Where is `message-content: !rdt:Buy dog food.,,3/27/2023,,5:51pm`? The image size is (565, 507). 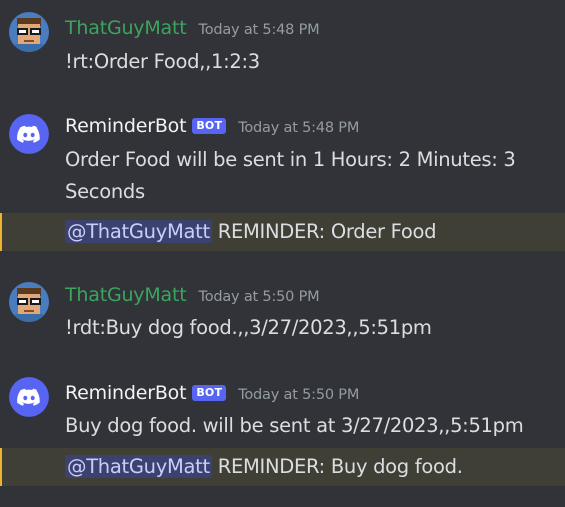 message-content: !rdt:Buy dog food.,,3/27/2023,,5:51pm is located at coordinates (248, 327).